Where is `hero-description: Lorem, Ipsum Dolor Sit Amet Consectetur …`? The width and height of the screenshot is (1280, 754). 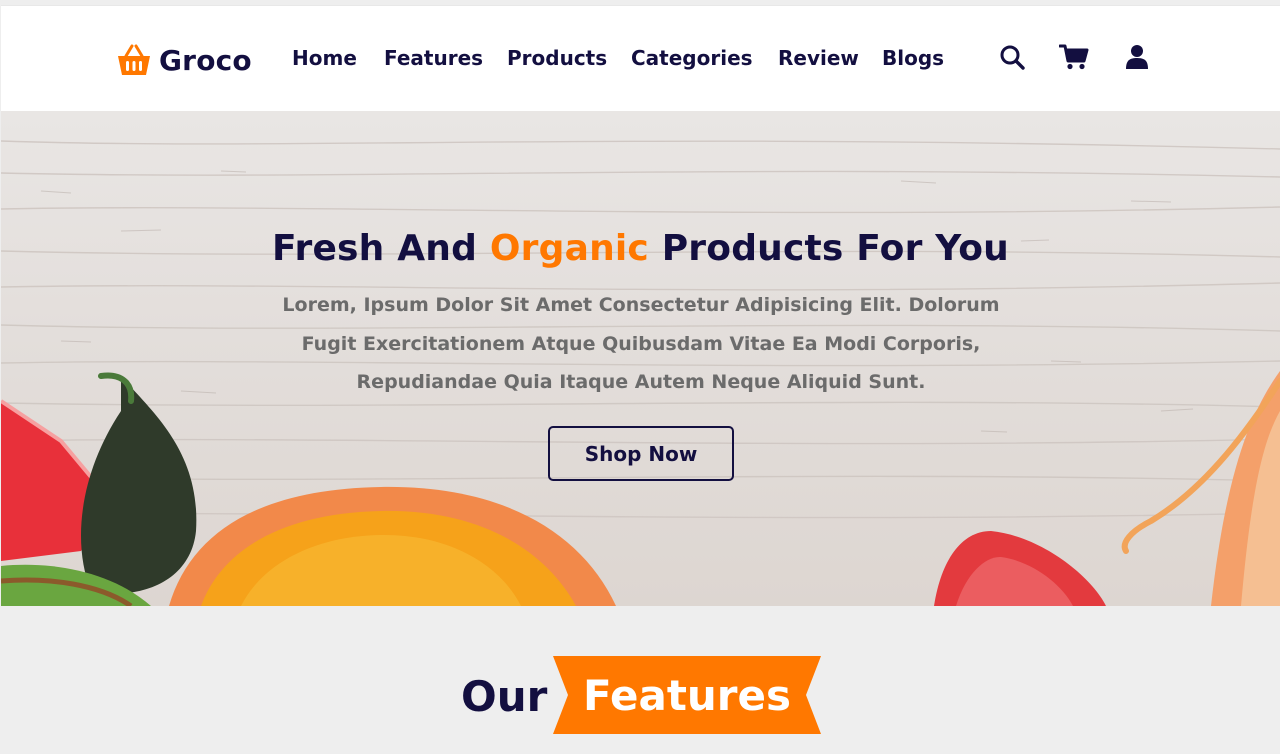
hero-description: Lorem, Ipsum Dolor Sit Amet Consectetur … is located at coordinates (641, 343).